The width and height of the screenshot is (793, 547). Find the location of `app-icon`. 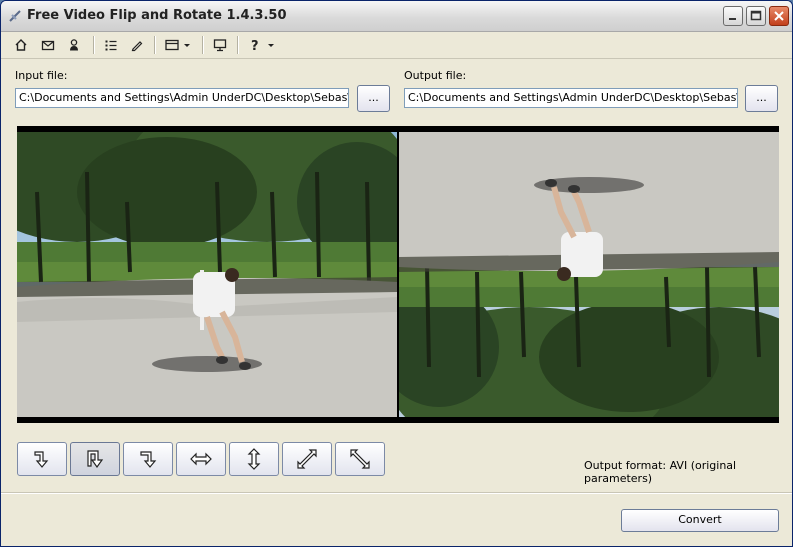

app-icon is located at coordinates (15, 16).